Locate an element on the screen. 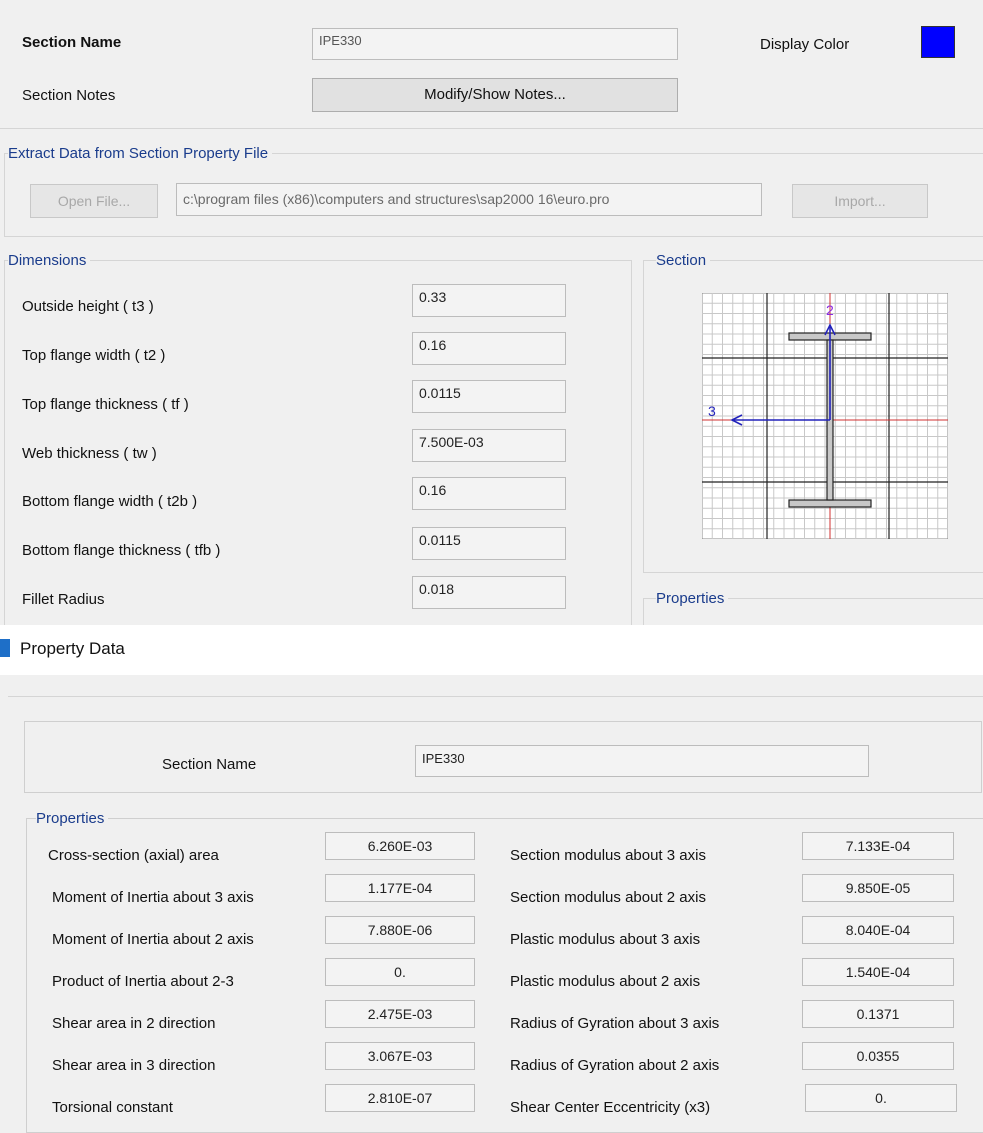 Image resolution: width=983 pixels, height=1133 pixels. dialog-properties-title: Properties is located at coordinates (72, 818).